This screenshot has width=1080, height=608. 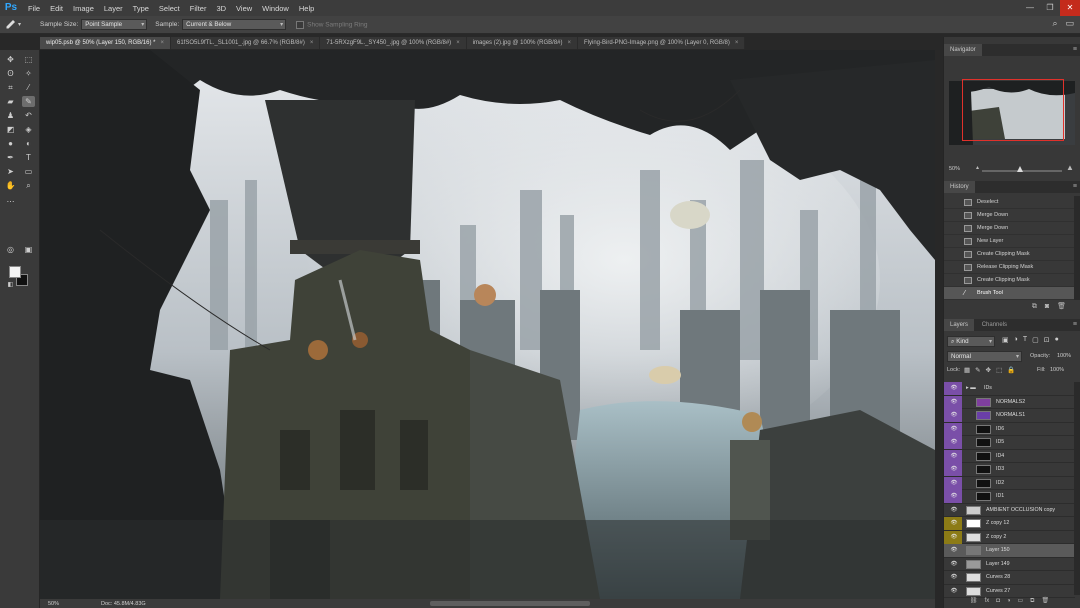 What do you see at coordinates (1070, 8) in the screenshot?
I see `close-button: ✕` at bounding box center [1070, 8].